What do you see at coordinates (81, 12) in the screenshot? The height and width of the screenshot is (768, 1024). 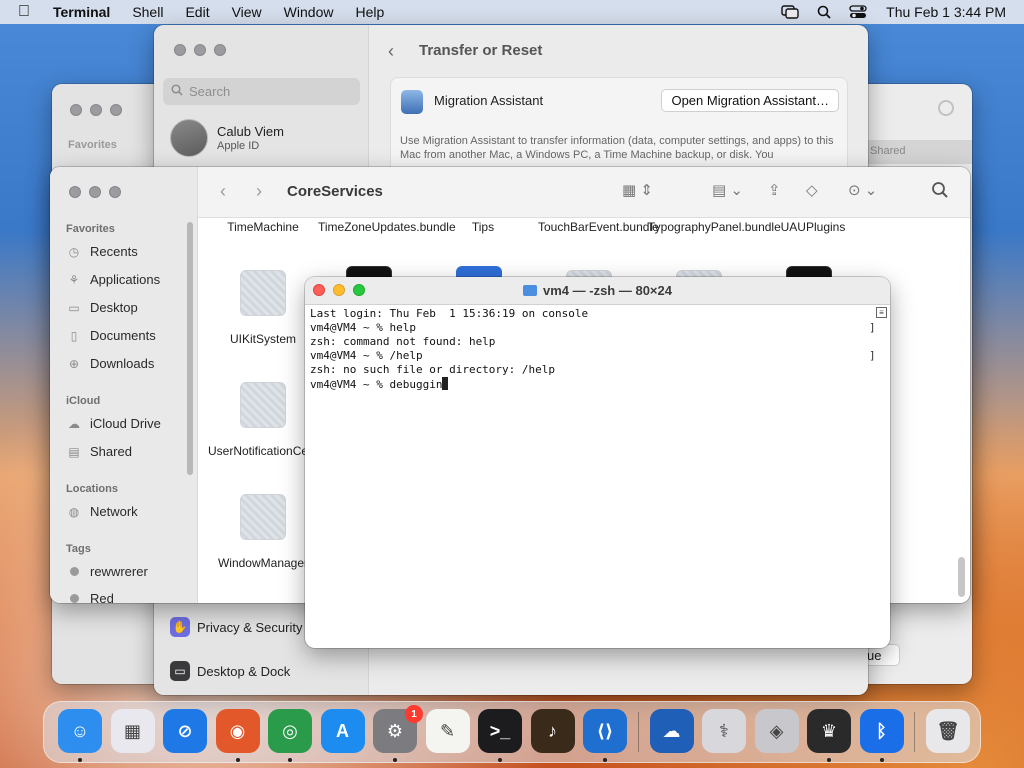 I see `menu-app-name: Terminal` at bounding box center [81, 12].